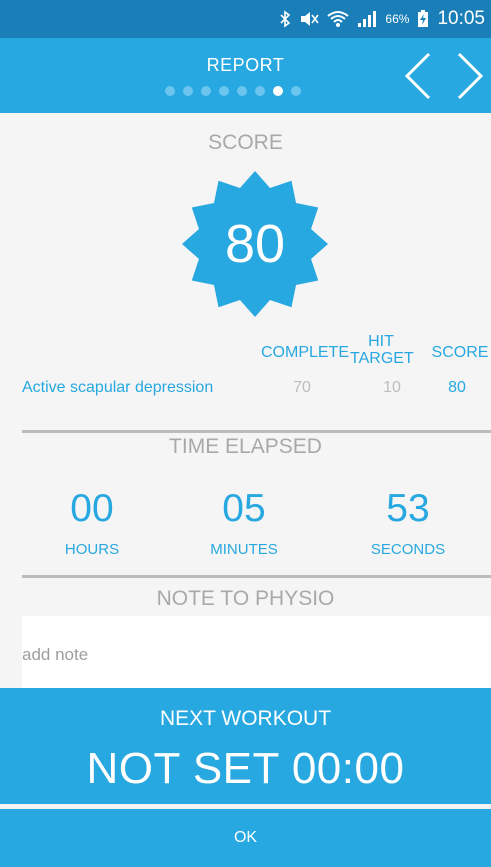 The height and width of the screenshot is (867, 491). Describe the element at coordinates (304, 352) in the screenshot. I see `column-header-complete: COMPLETE` at that location.